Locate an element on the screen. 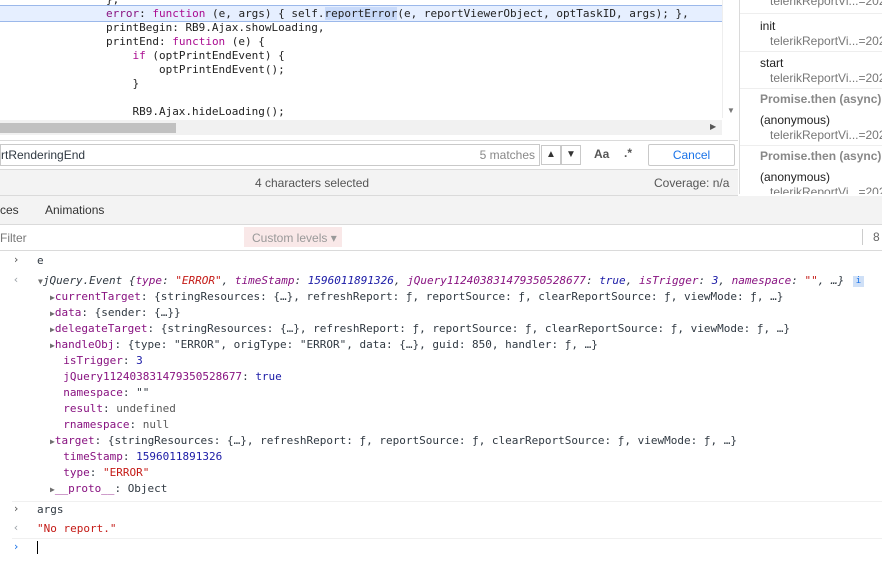  property-value: {sender: {…}} is located at coordinates (137, 312).